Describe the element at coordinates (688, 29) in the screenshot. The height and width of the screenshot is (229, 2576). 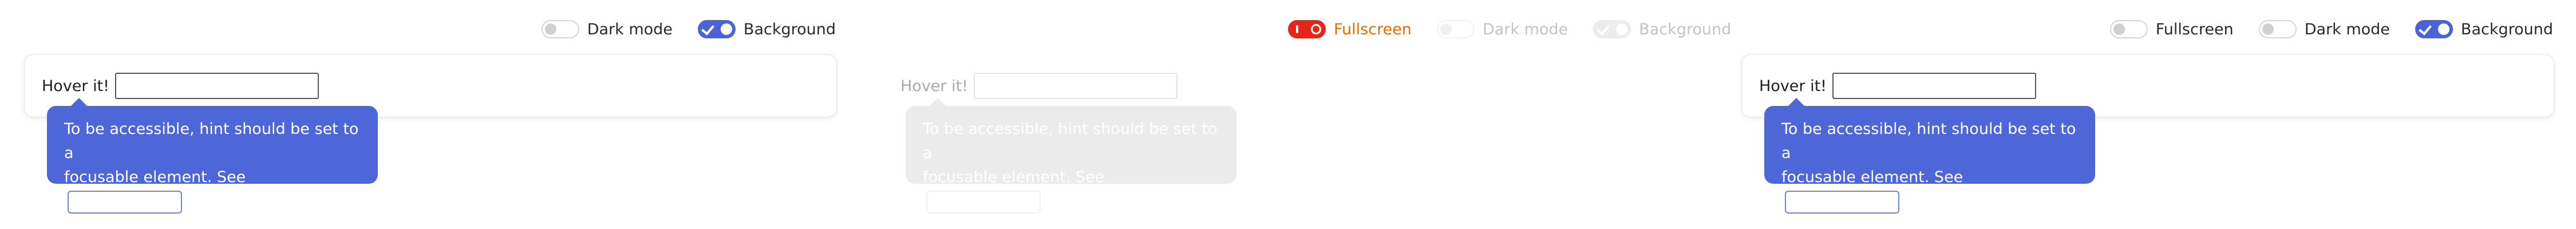
I see `toolbar: Dark mode Background` at that location.